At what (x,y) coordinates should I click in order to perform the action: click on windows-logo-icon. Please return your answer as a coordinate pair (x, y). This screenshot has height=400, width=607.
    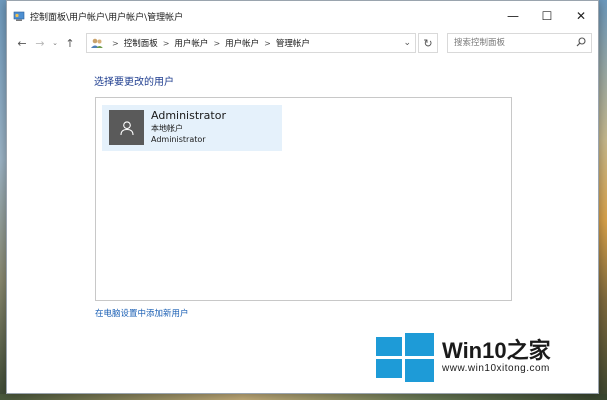
    Looking at the image, I should click on (405, 357).